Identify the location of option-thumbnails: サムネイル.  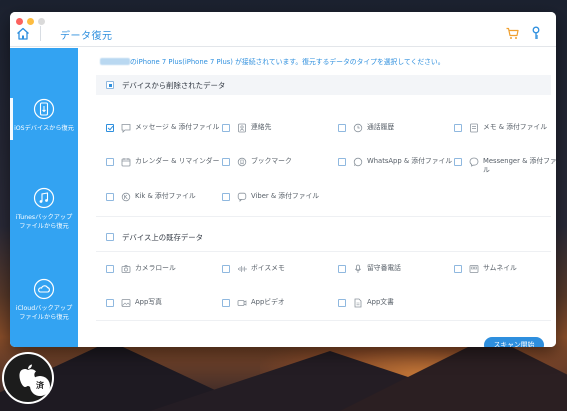
(505, 274).